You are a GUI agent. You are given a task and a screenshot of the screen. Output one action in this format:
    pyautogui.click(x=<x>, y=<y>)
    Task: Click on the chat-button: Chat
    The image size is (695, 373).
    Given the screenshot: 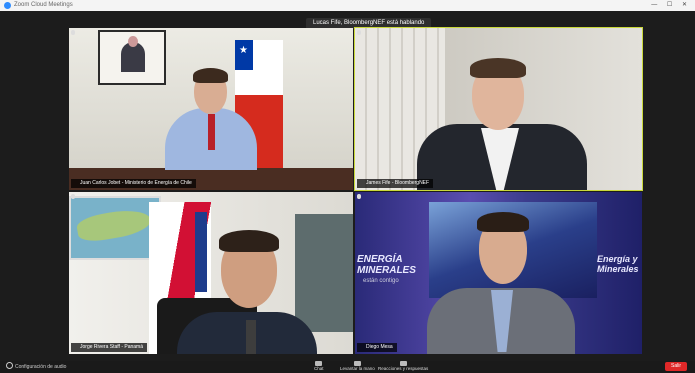 What is the action you would take?
    pyautogui.click(x=319, y=366)
    